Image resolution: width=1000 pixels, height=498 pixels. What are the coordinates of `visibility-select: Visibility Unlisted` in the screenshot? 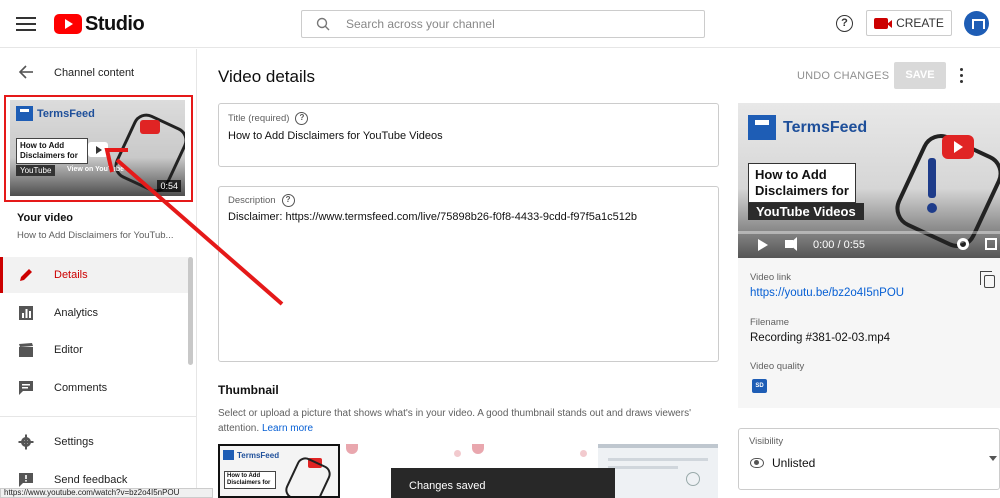 It's located at (869, 459).